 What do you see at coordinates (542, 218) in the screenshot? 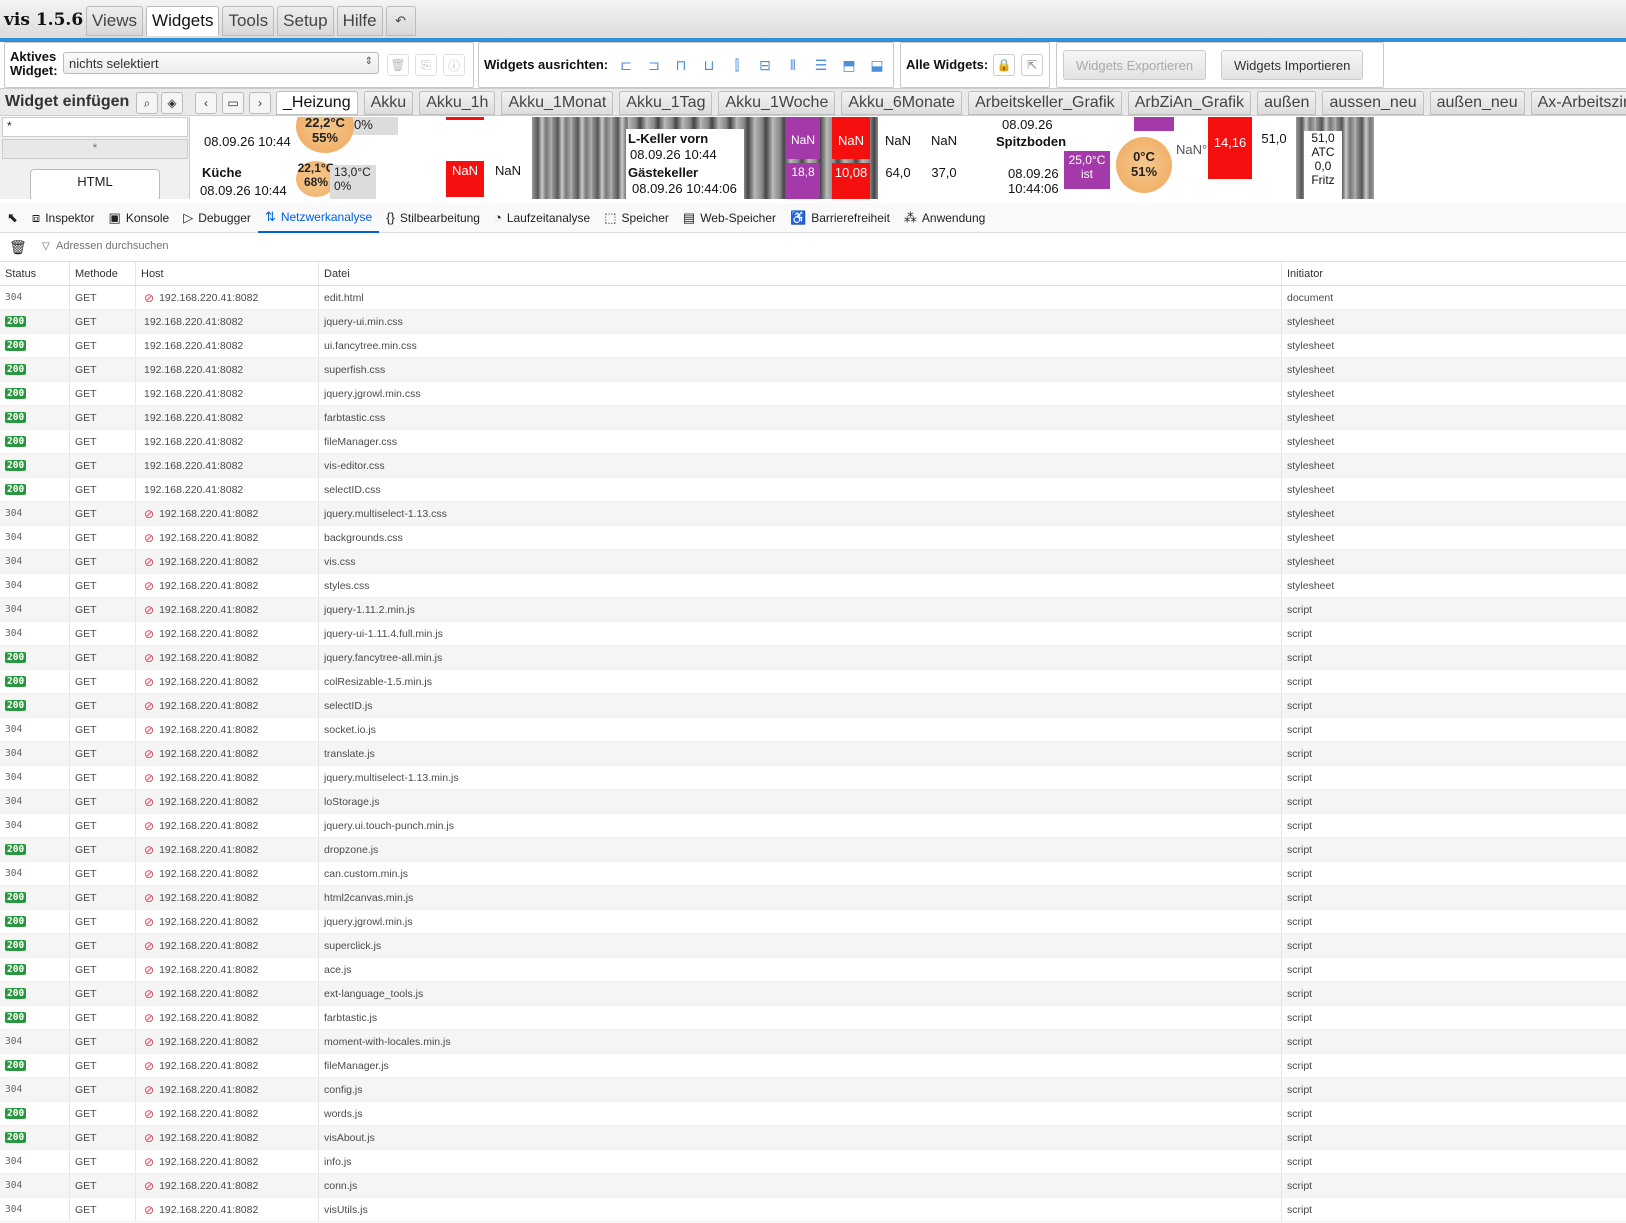
I see `devtools-tab-performance: ◔ Laufzeitanalyse` at bounding box center [542, 218].